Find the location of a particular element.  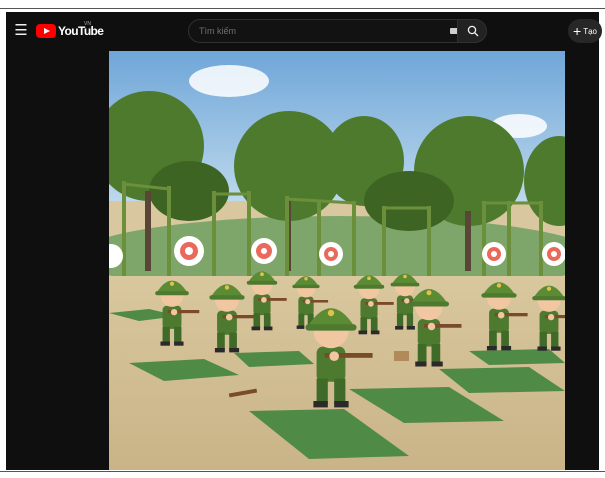

region-code: VN is located at coordinates (87, 24).